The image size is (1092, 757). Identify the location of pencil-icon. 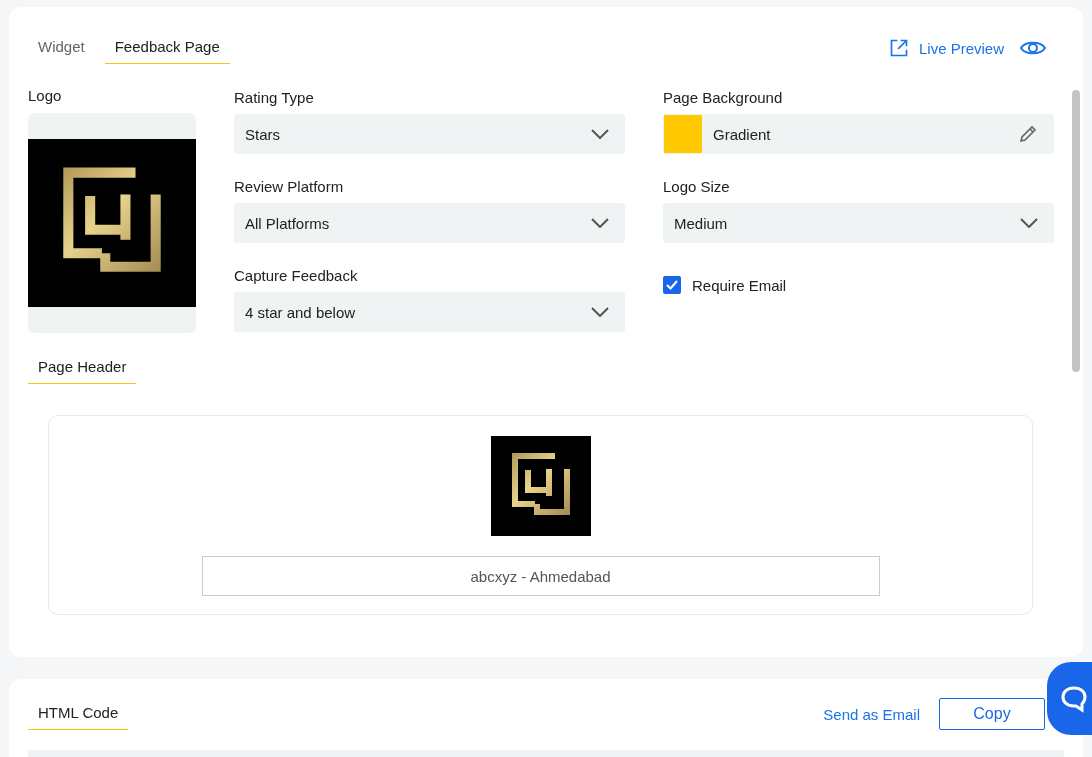
(1028, 134).